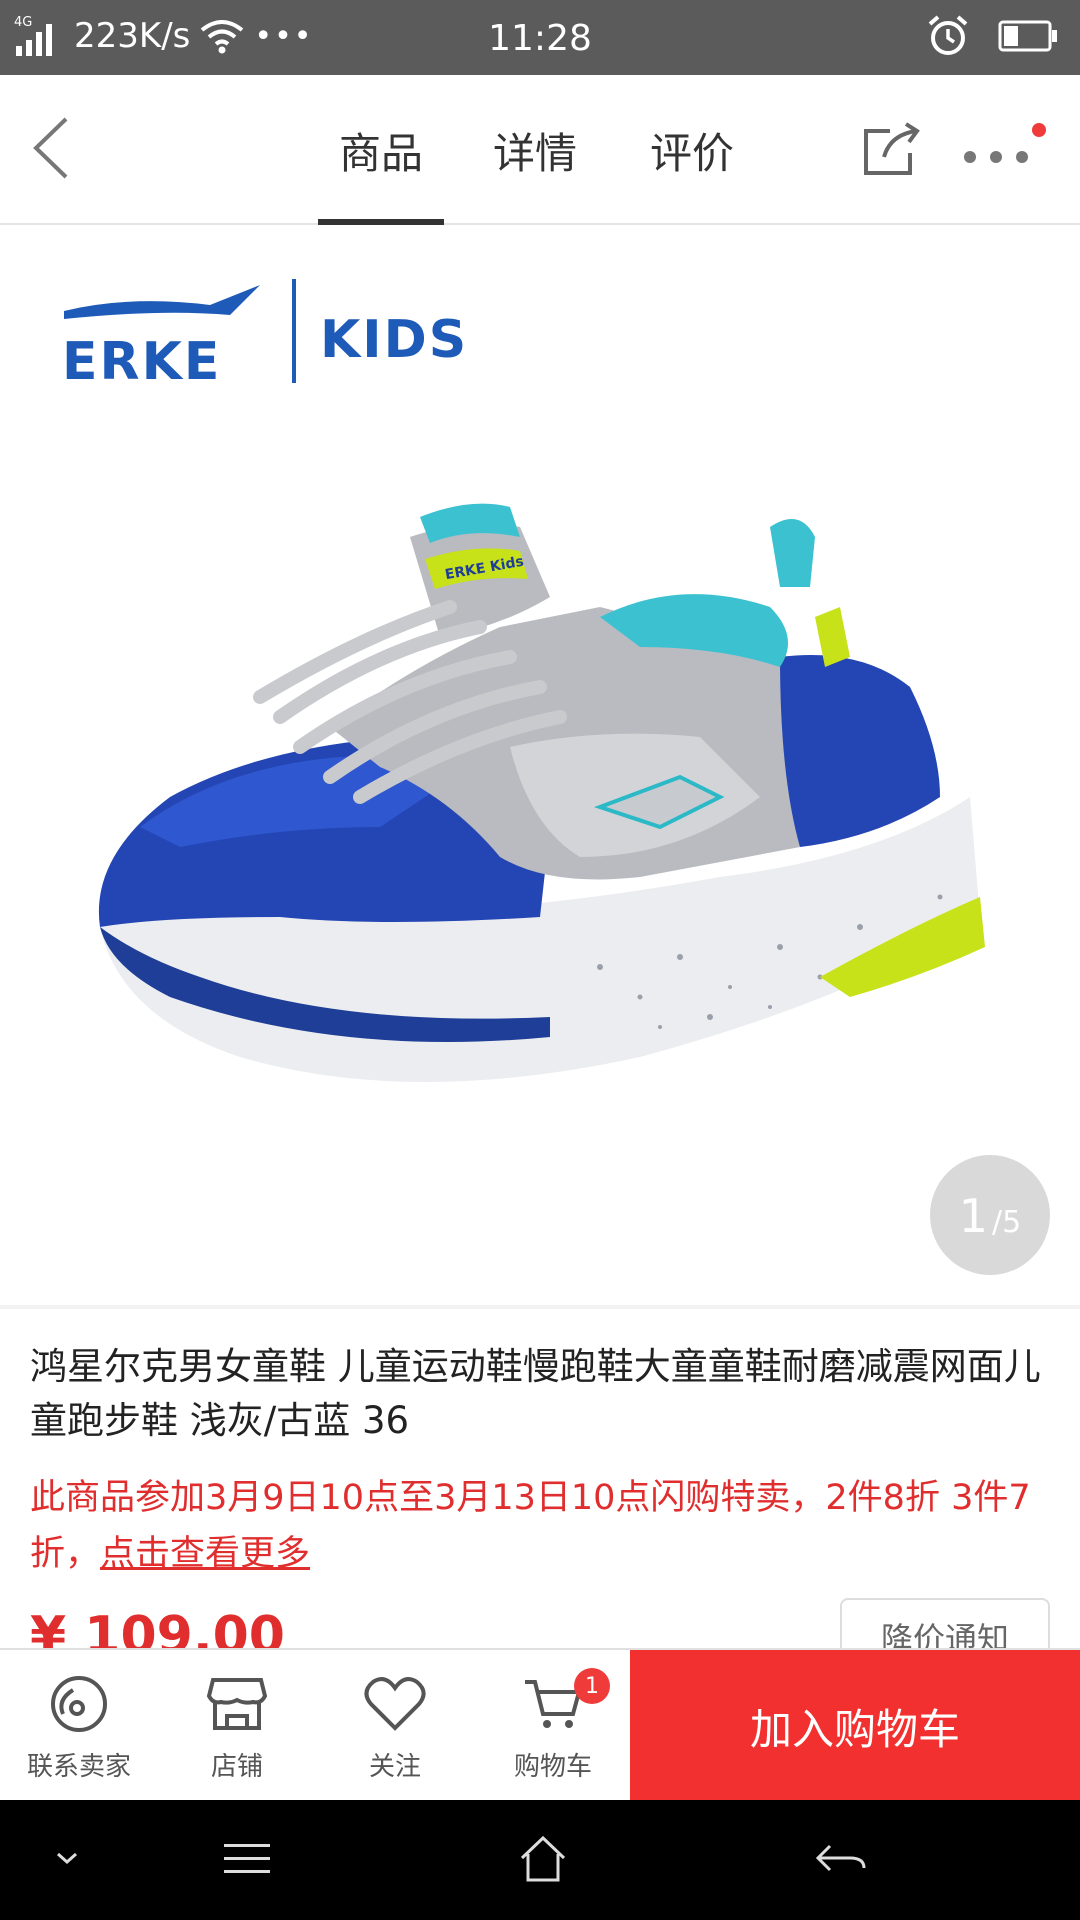 The width and height of the screenshot is (1080, 1920). Describe the element at coordinates (535, 150) in the screenshot. I see `tab-details: 详情` at that location.